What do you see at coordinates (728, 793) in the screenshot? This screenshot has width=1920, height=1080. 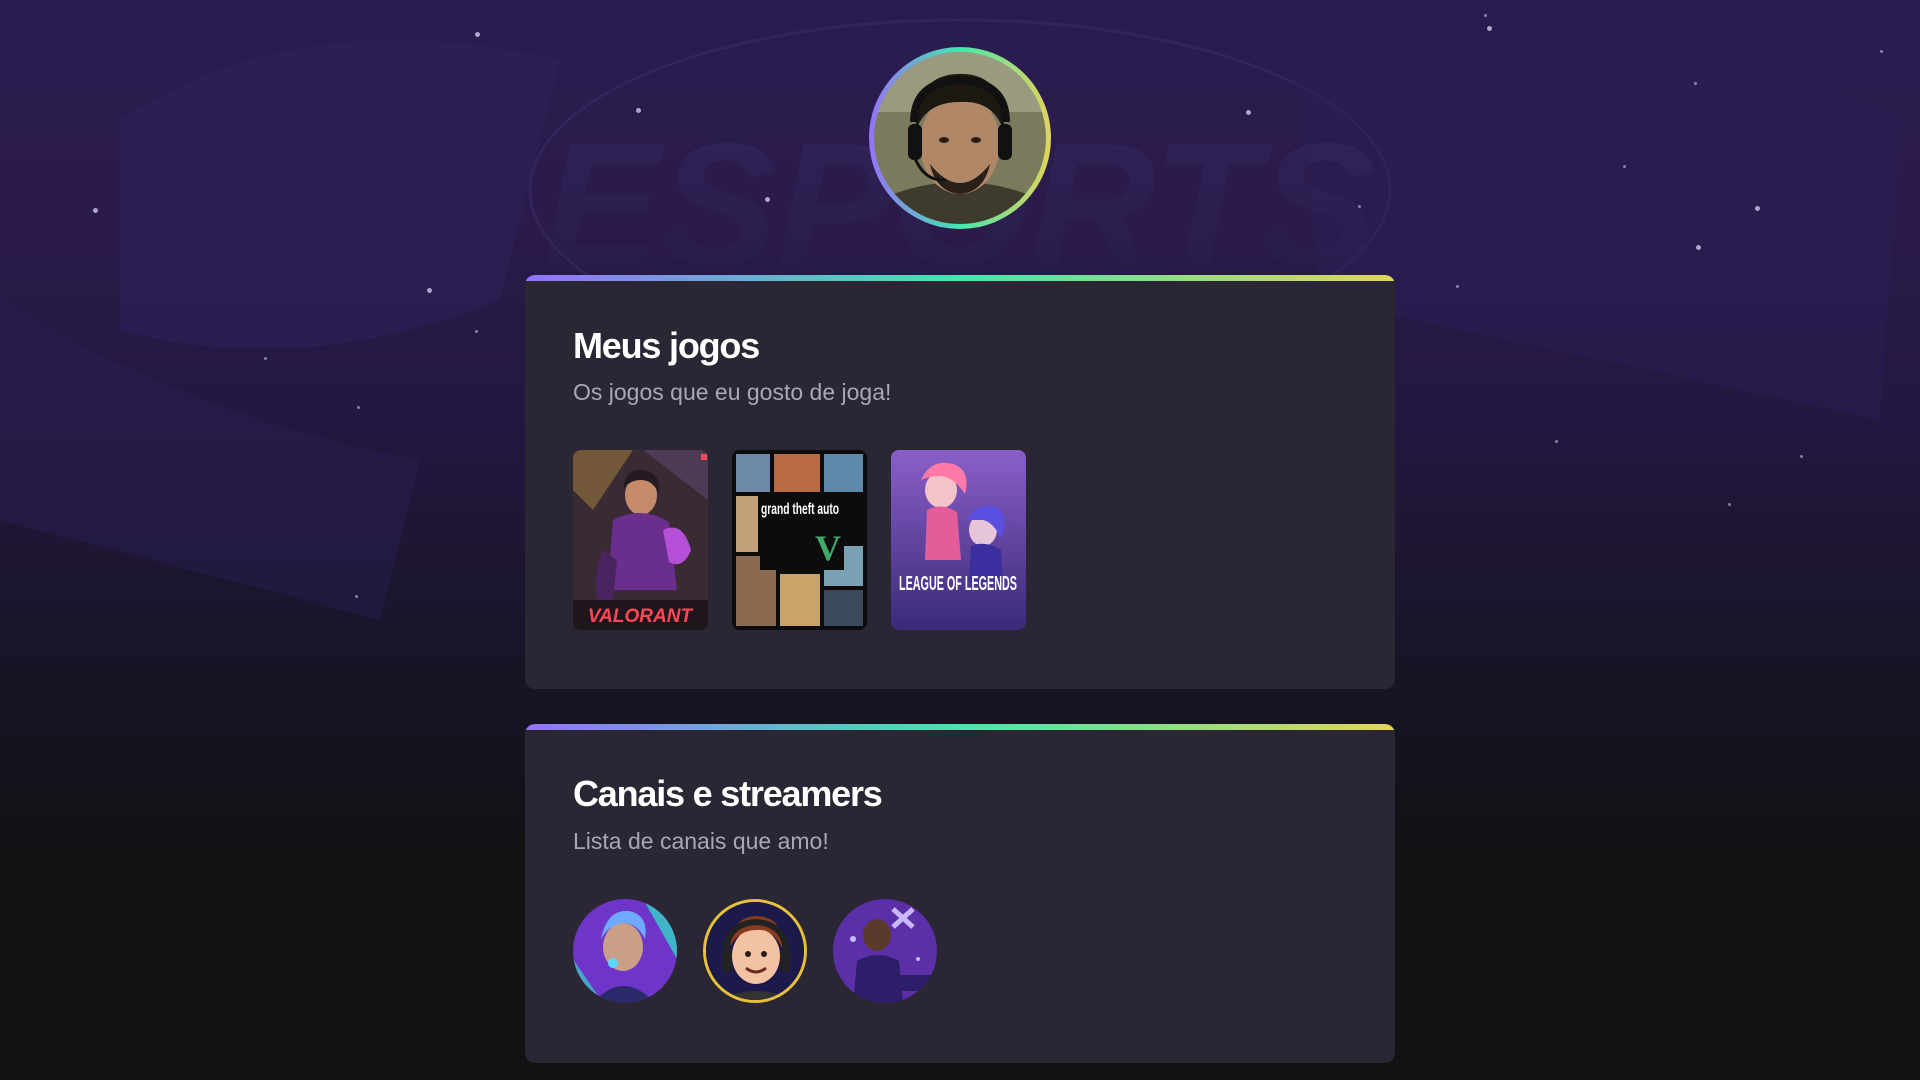 I see `streamers-section-title: Canais e streamers` at bounding box center [728, 793].